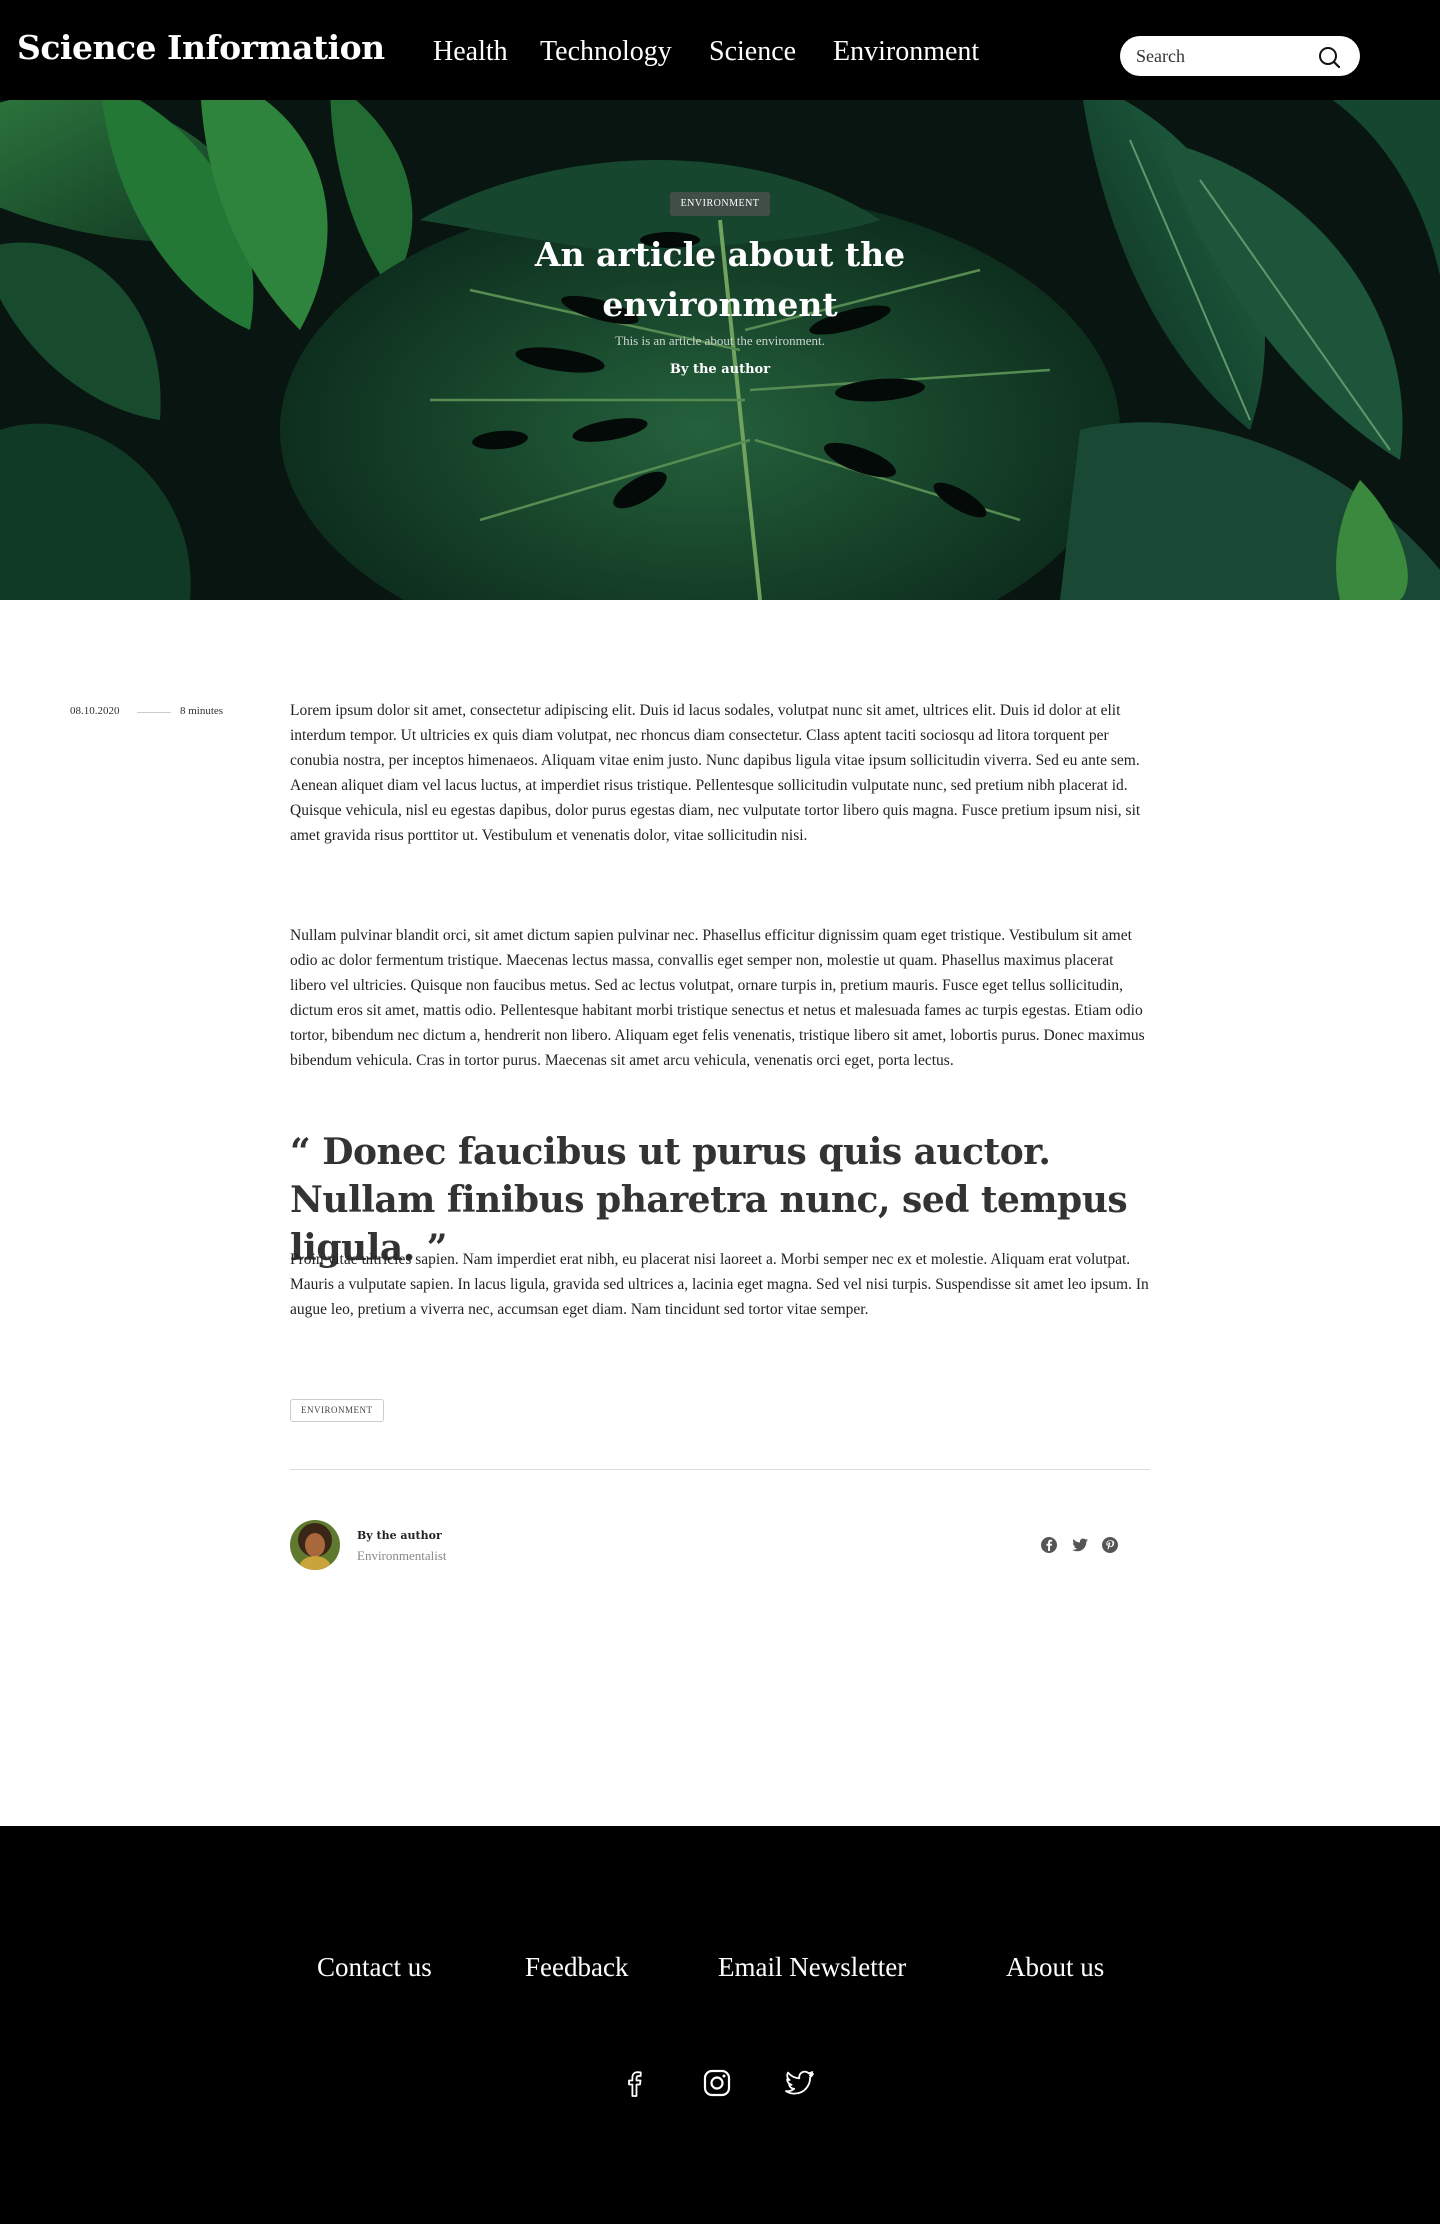 Image resolution: width=1440 pixels, height=2224 pixels. I want to click on instagram-icon, so click(717, 2083).